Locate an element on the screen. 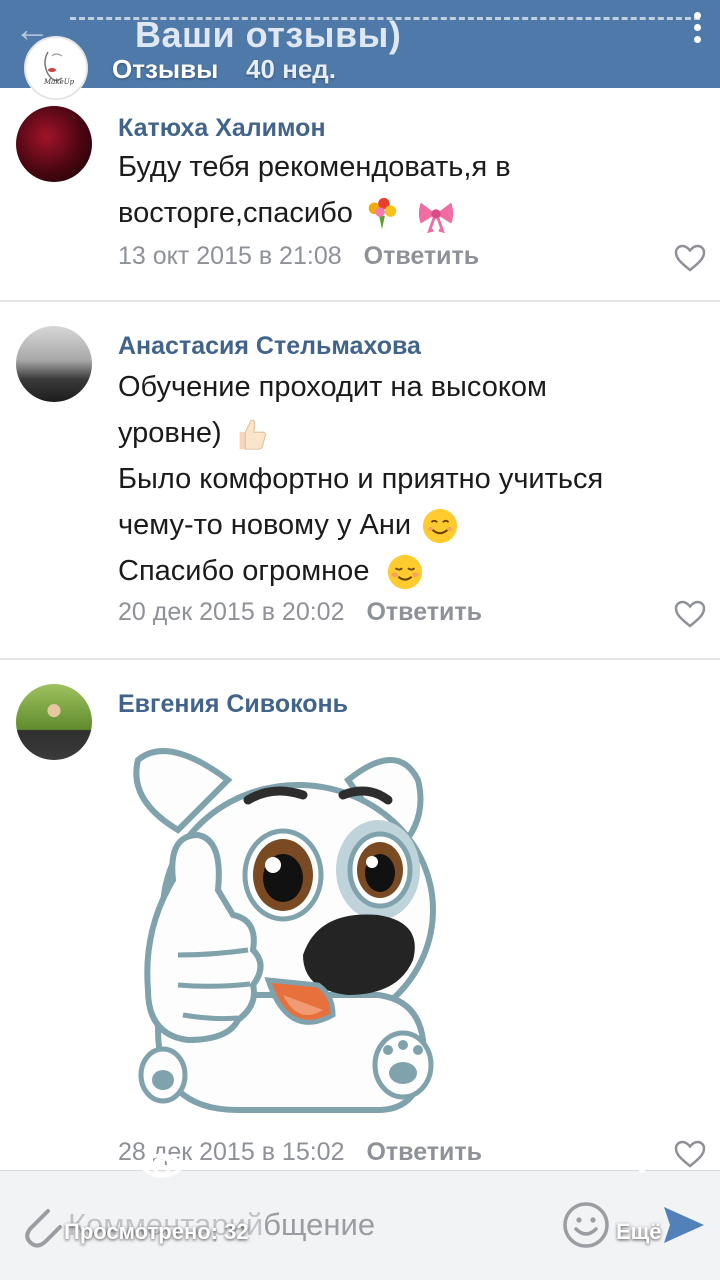 This screenshot has width=720, height=1280. story-header: ← Ваши отзывы) is located at coordinates (360, 44).